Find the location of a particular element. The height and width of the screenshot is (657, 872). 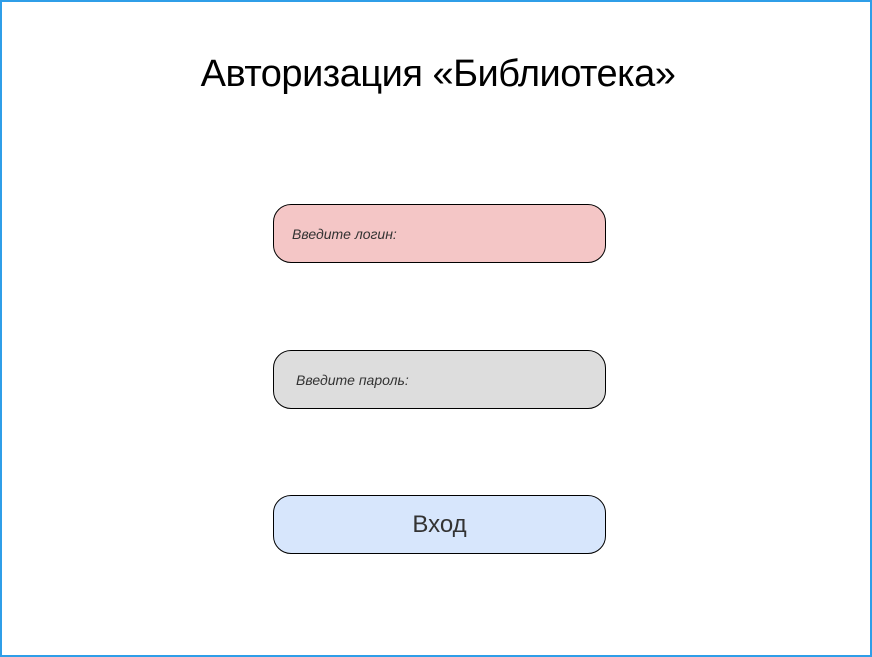

password-input is located at coordinates (439, 379).